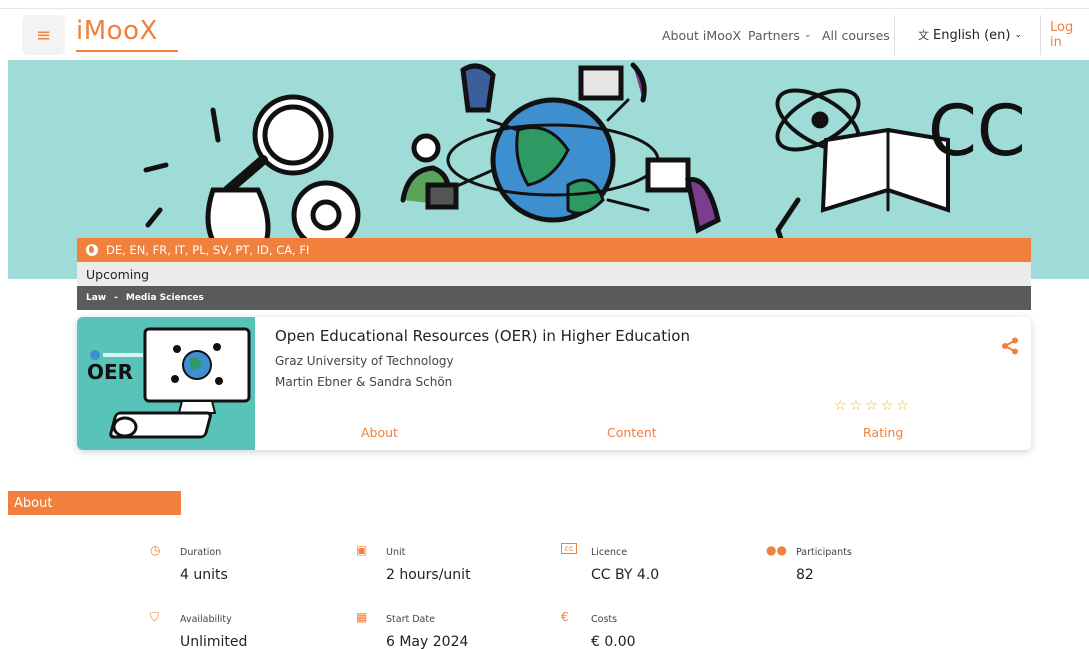  What do you see at coordinates (609, 552) in the screenshot?
I see `info-label: Licence` at bounding box center [609, 552].